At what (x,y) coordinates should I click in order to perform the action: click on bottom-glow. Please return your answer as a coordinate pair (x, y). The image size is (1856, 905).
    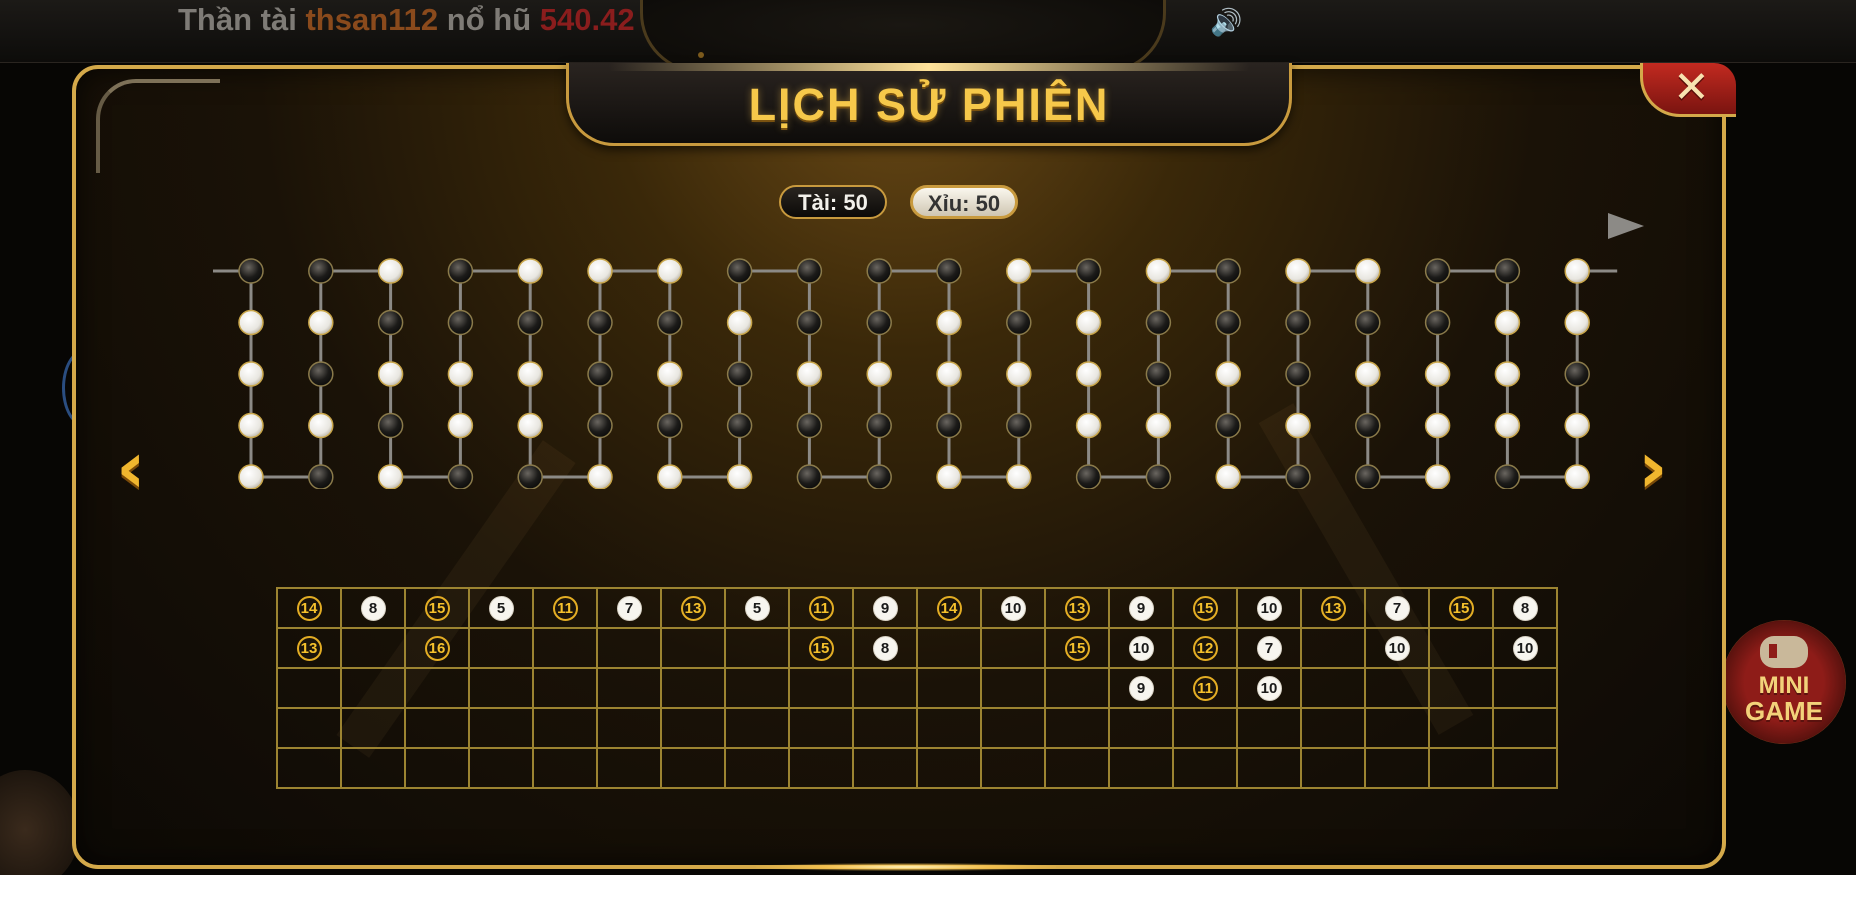
    Looking at the image, I should click on (906, 867).